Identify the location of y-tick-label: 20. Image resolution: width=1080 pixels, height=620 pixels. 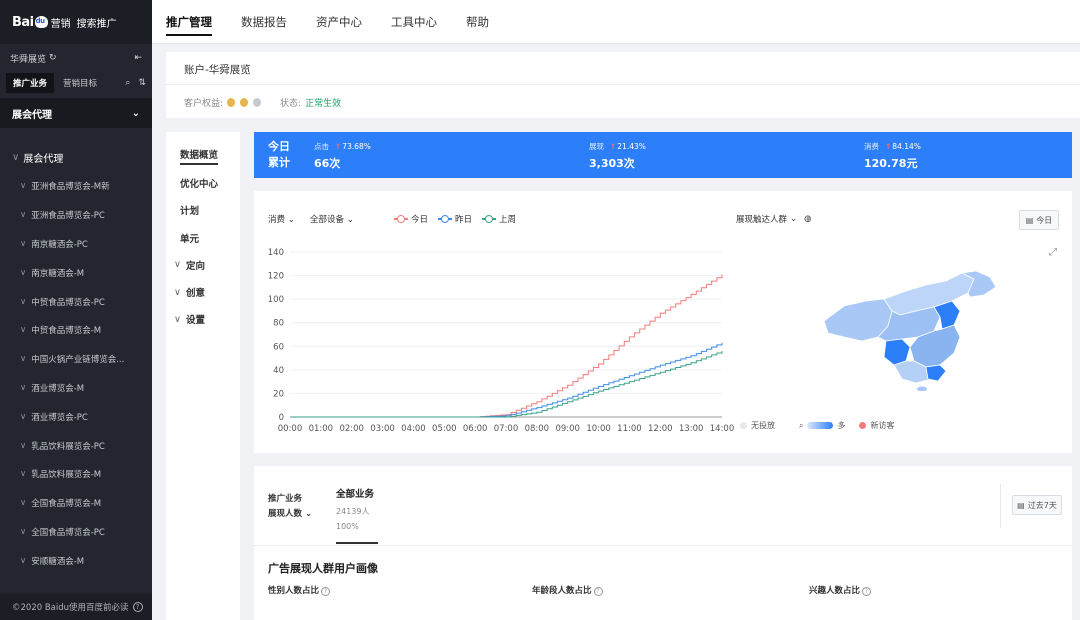
(278, 394).